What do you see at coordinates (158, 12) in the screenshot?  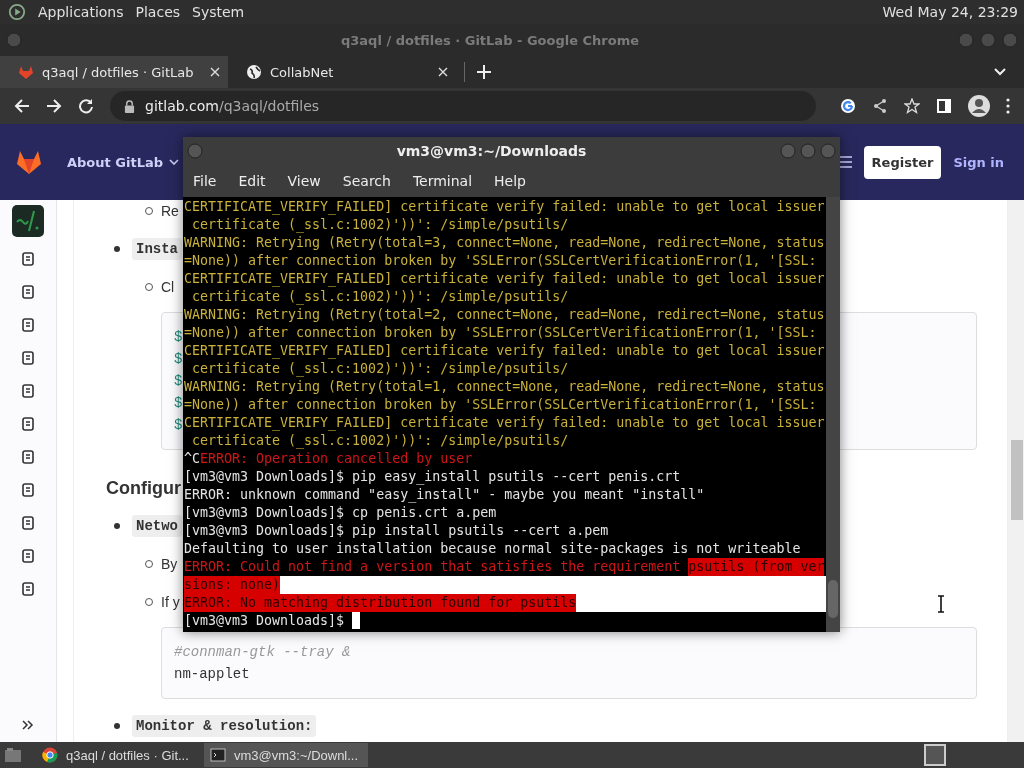 I see `panel-menu: Places` at bounding box center [158, 12].